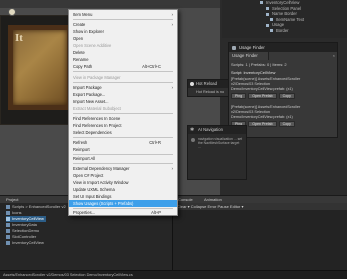  I want to click on script-header: Script: InventoryCellView, so click(253, 72).